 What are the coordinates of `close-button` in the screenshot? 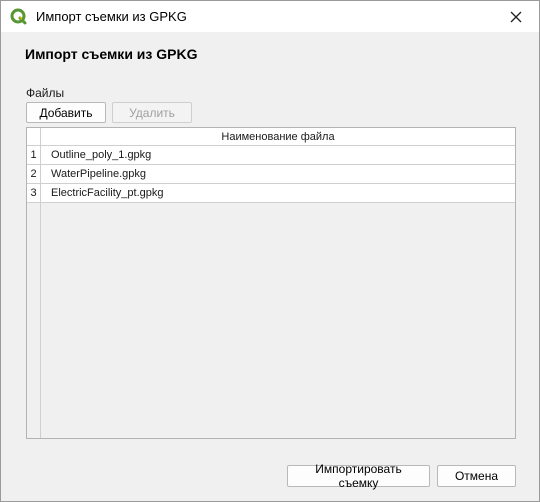 It's located at (516, 16).